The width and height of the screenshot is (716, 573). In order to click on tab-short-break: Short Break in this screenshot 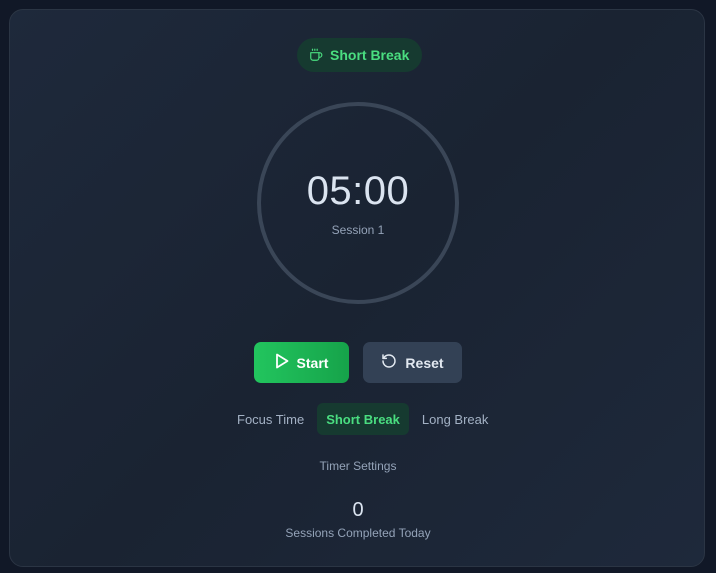, I will do `click(363, 419)`.